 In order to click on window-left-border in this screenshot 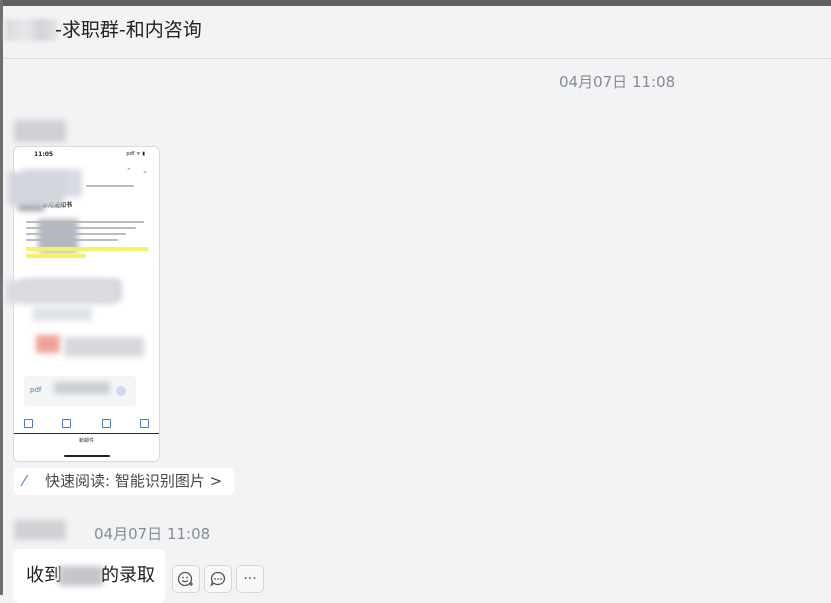, I will do `click(1, 297)`.